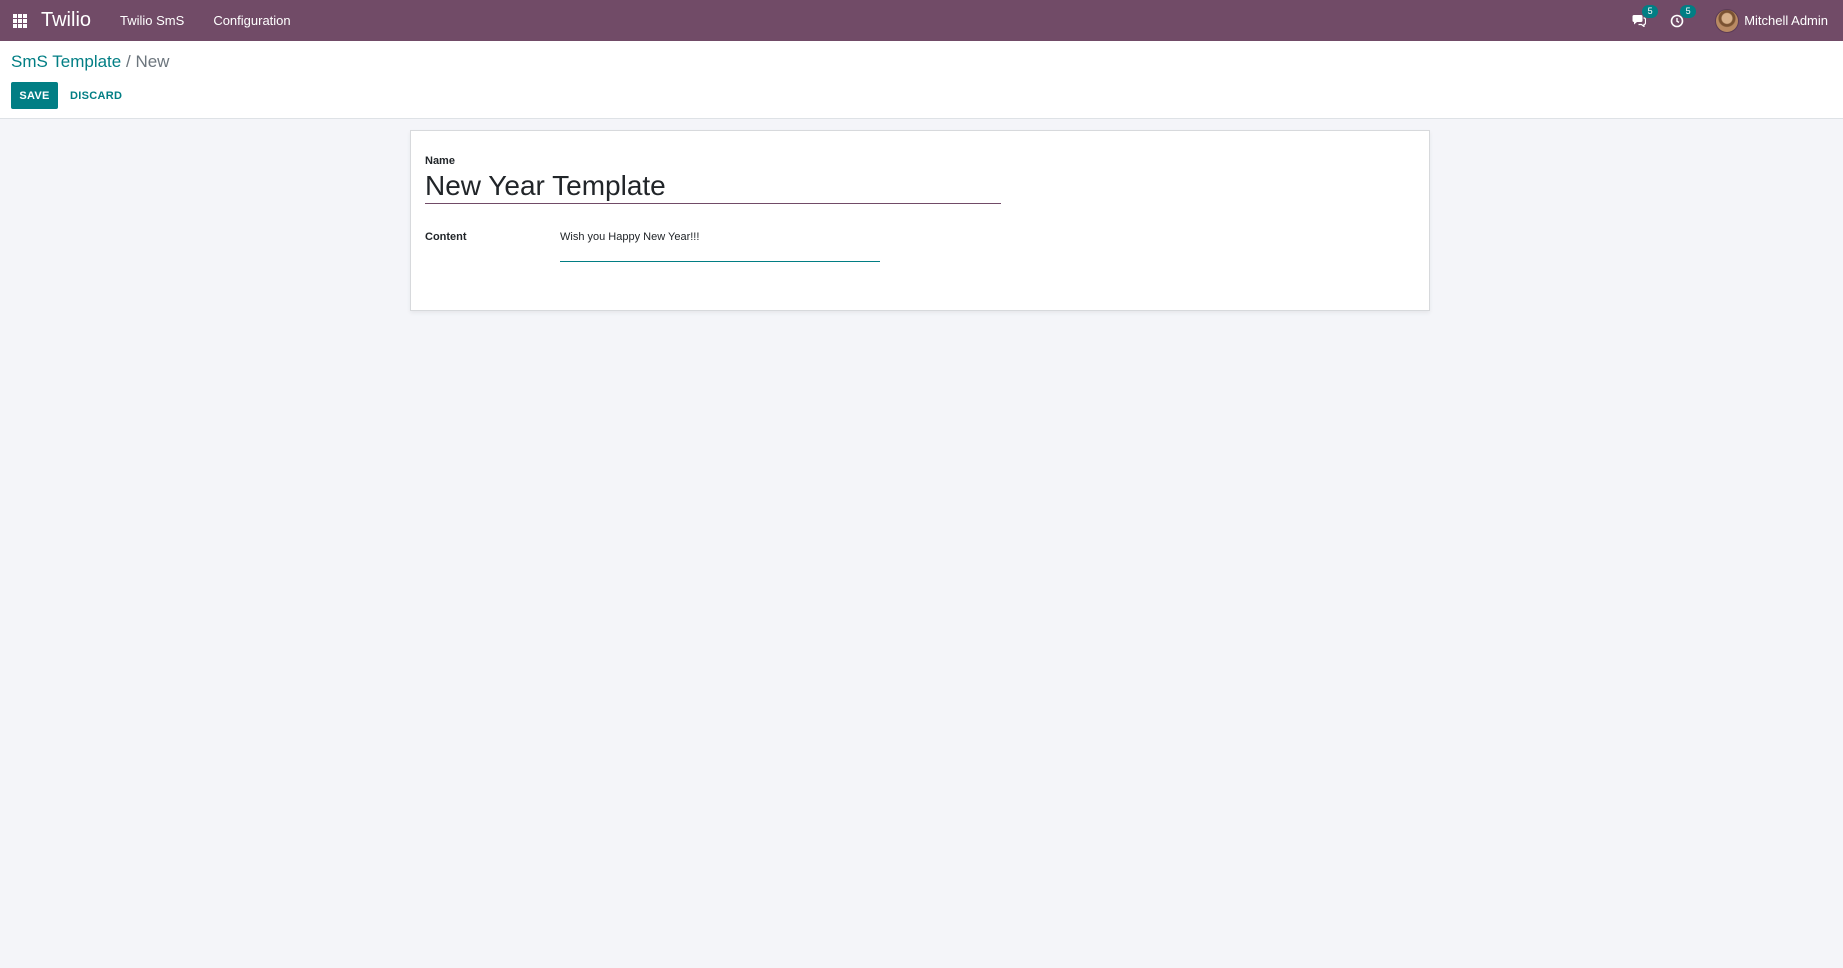 The height and width of the screenshot is (968, 1843). Describe the element at coordinates (251, 20) in the screenshot. I see `menu-configuration: Configuration` at that location.